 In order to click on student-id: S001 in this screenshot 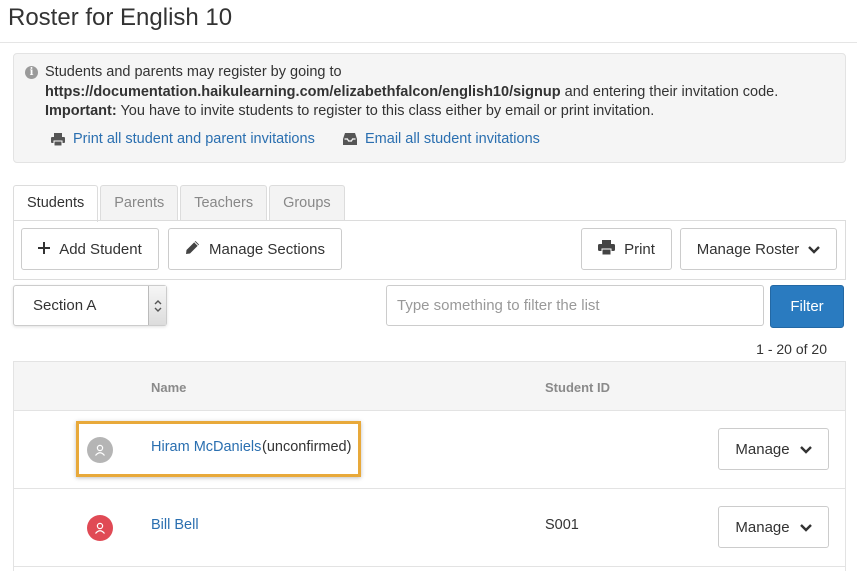, I will do `click(562, 525)`.